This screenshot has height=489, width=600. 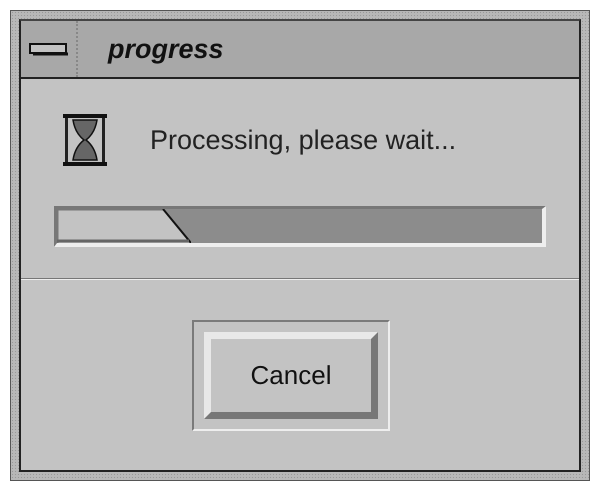 What do you see at coordinates (85, 140) in the screenshot?
I see `hourglass-icon` at bounding box center [85, 140].